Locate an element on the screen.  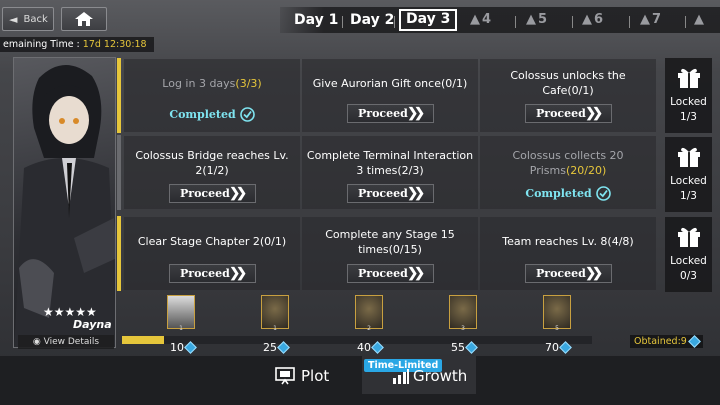
tab-day-3: Day 3 is located at coordinates (428, 20).